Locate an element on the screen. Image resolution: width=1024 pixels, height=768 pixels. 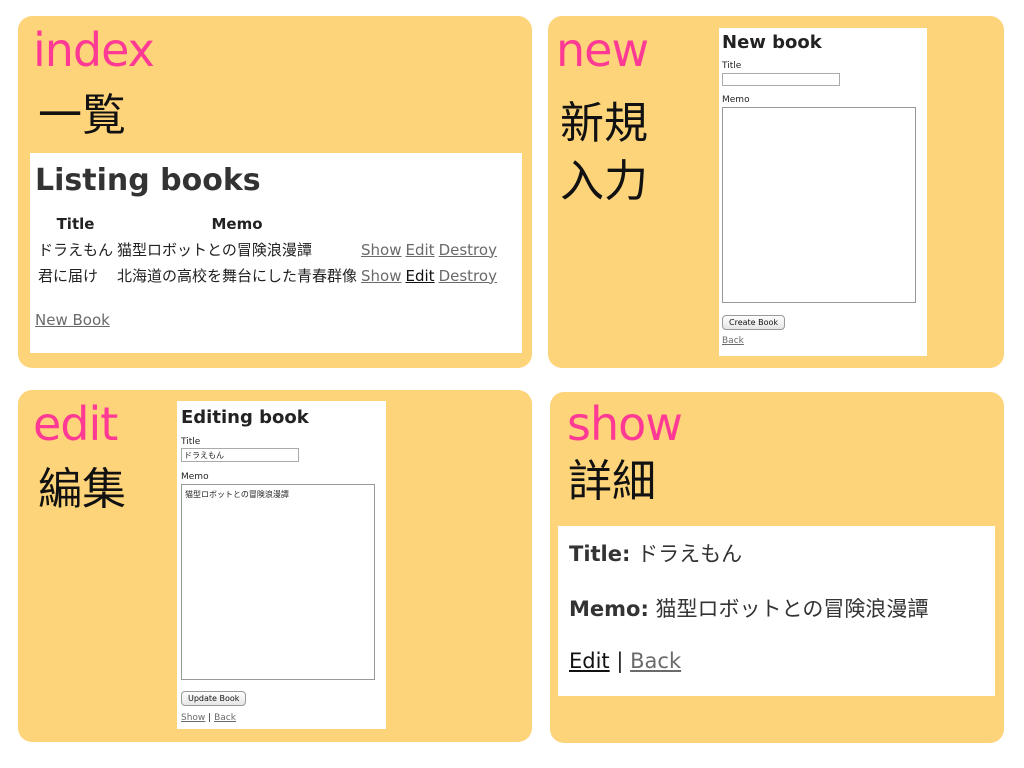
show-footer-links: Edit | Back is located at coordinates (625, 661).